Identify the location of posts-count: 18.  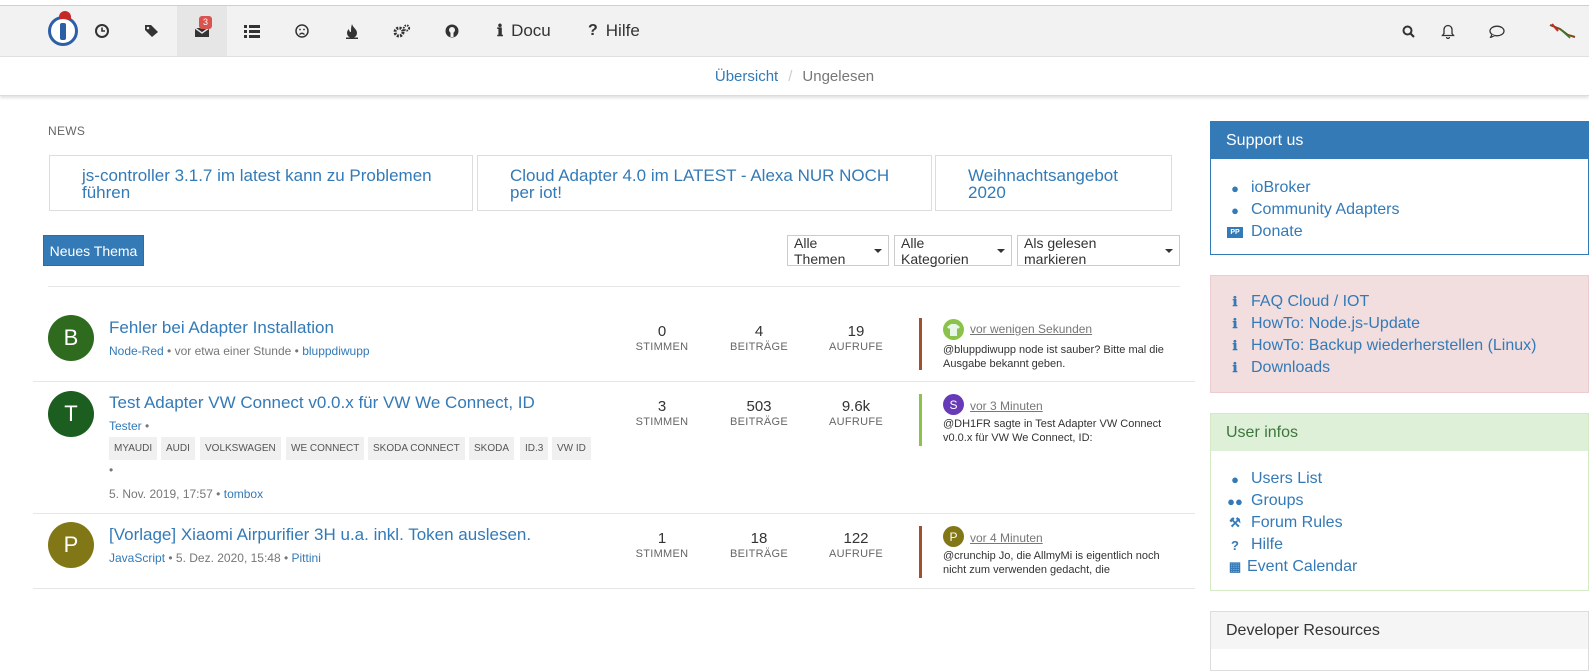
(759, 538).